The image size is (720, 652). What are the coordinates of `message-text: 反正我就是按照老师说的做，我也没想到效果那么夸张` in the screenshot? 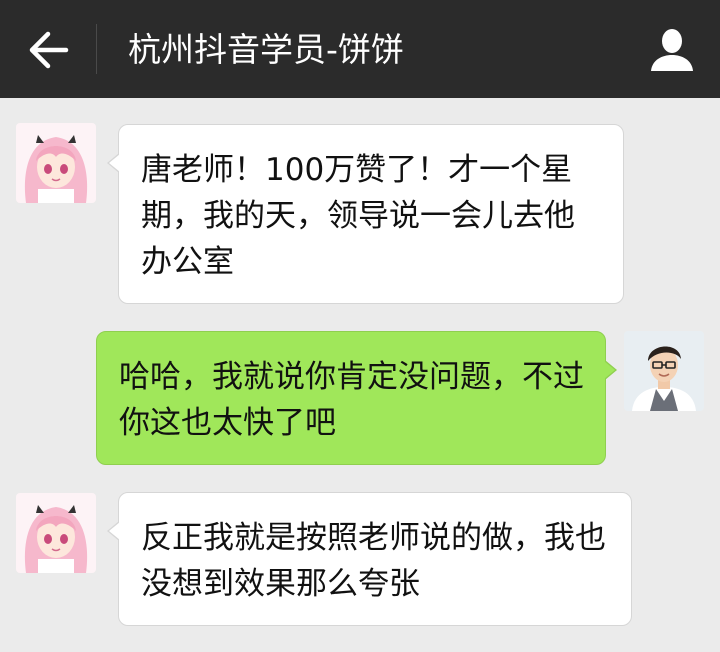 It's located at (373, 561).